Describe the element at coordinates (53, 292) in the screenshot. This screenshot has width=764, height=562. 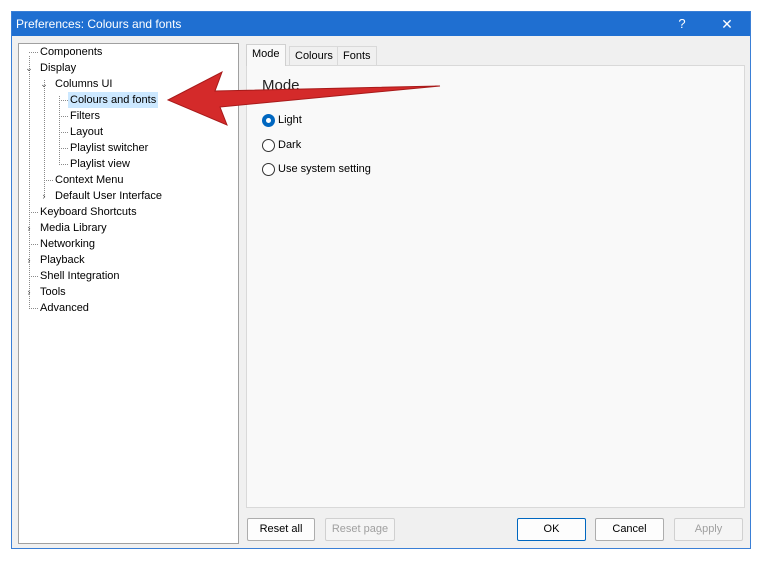
I see `tree-item-tools: Tools` at that location.